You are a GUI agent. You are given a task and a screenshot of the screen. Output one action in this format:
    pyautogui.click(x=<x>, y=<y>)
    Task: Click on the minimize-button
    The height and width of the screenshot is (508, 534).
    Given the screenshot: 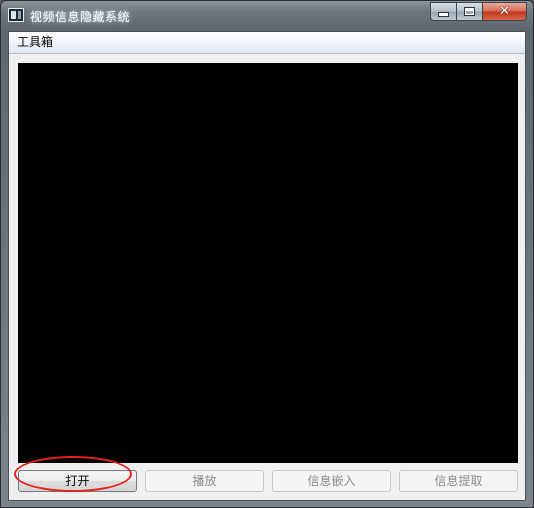 What is the action you would take?
    pyautogui.click(x=443, y=11)
    